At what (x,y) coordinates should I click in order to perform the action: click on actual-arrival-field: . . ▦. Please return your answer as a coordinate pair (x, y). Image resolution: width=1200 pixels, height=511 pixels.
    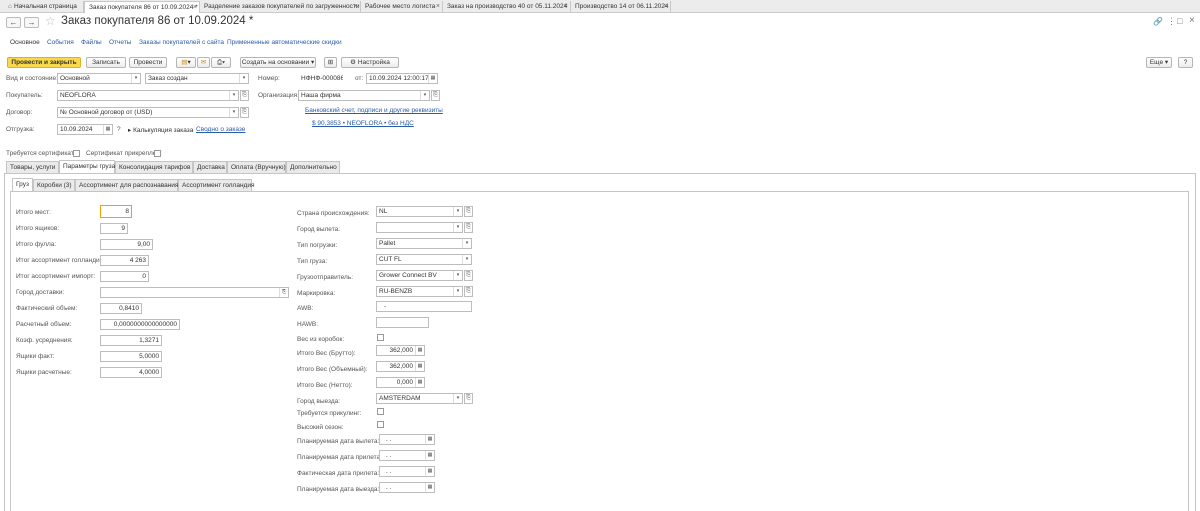
    Looking at the image, I should click on (407, 471).